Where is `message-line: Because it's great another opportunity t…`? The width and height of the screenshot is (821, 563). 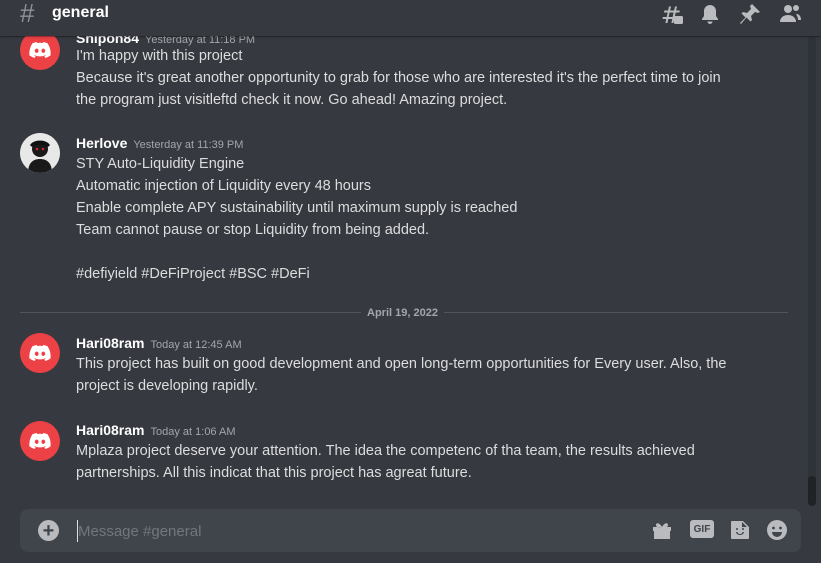 message-line: Because it's great another opportunity t… is located at coordinates (398, 78).